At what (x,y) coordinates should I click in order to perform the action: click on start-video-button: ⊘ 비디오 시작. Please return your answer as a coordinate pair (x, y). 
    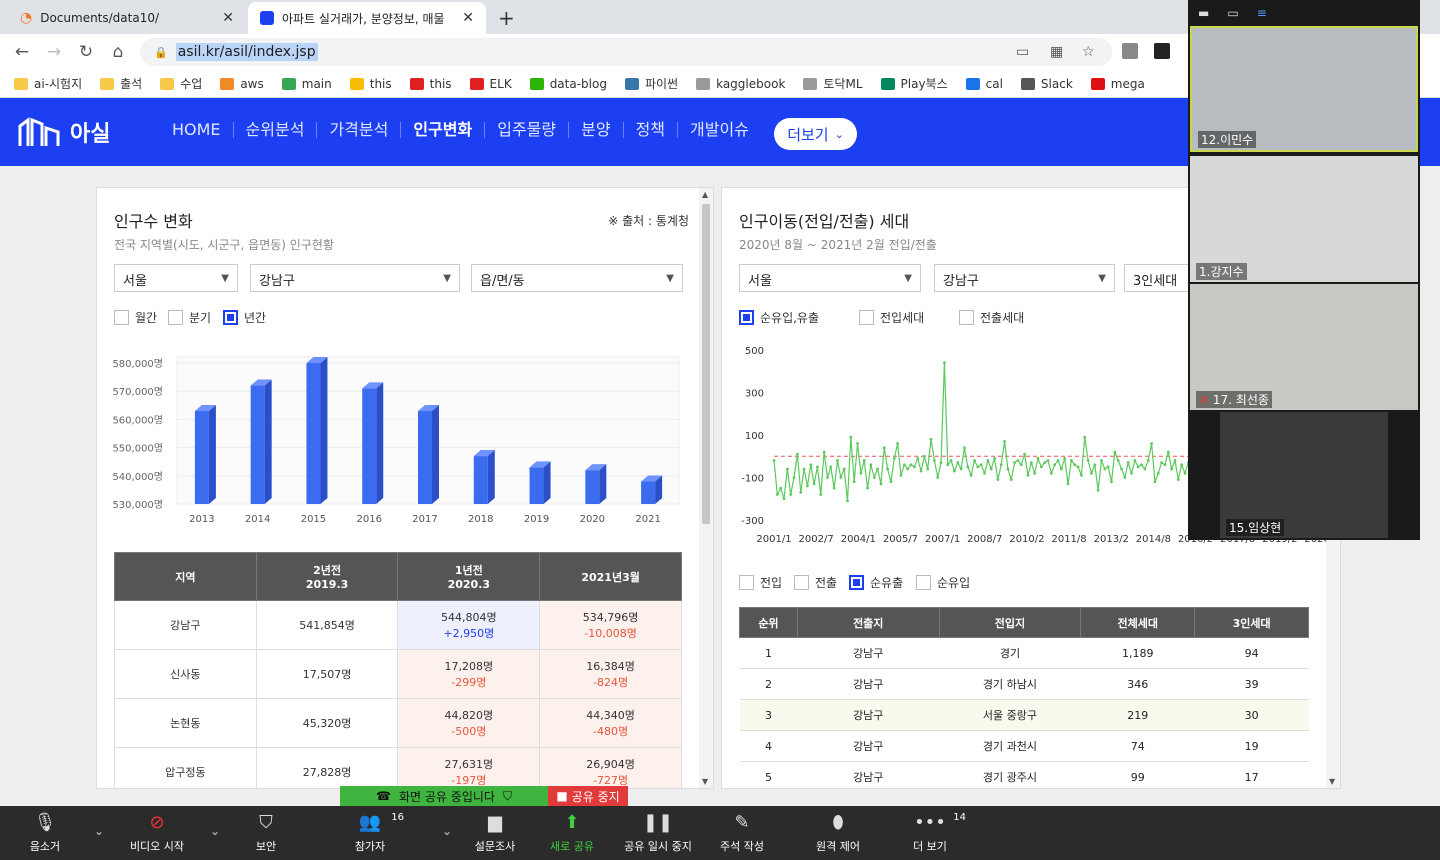
    Looking at the image, I should click on (157, 833).